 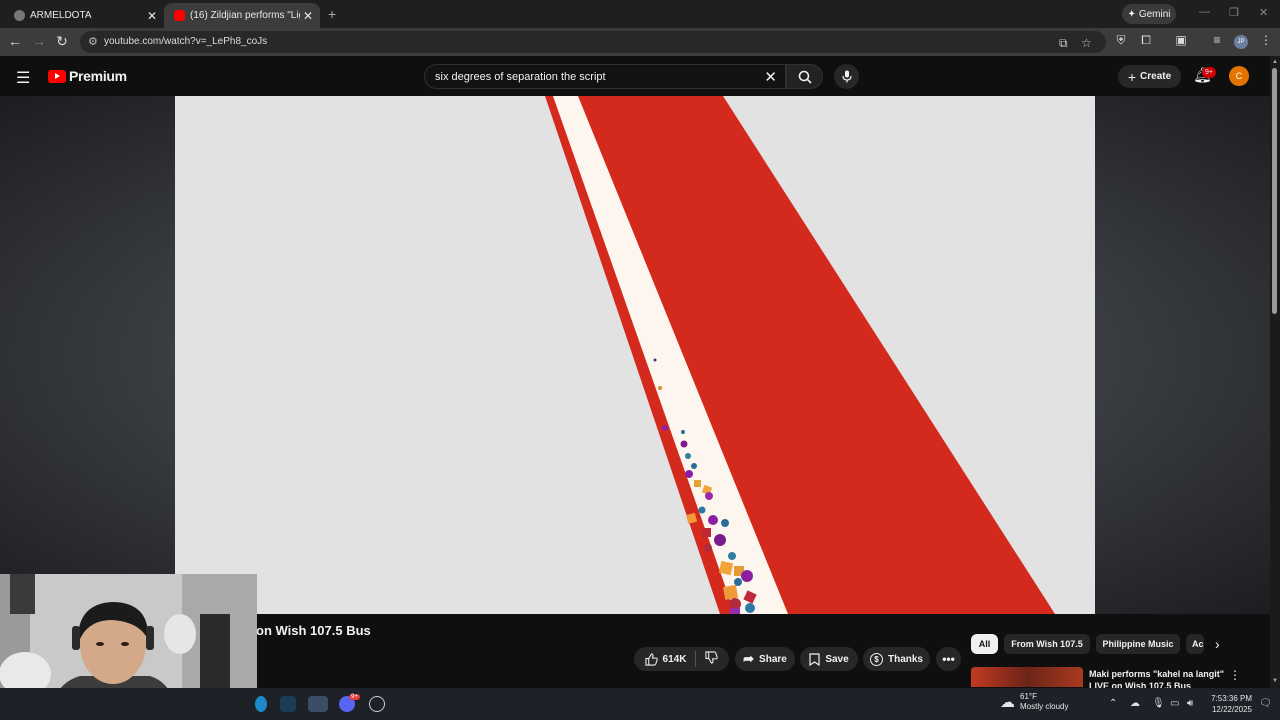 What do you see at coordinates (1275, 62) in the screenshot?
I see `scroll-up-icon: ▲` at bounding box center [1275, 62].